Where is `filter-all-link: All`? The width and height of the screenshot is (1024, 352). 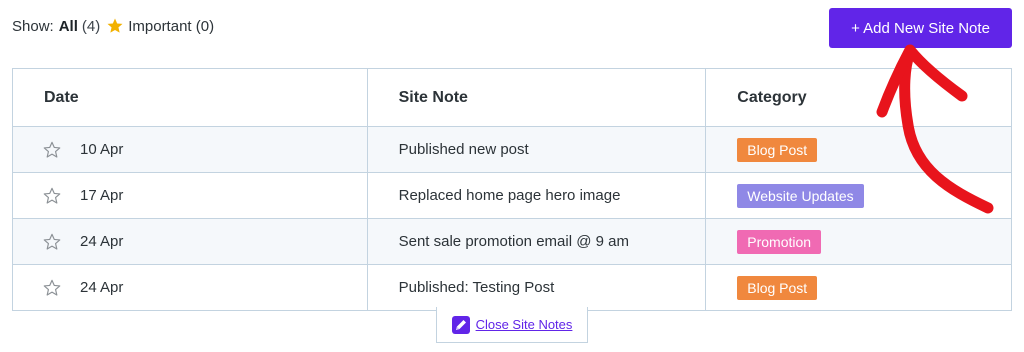 filter-all-link: All is located at coordinates (68, 26).